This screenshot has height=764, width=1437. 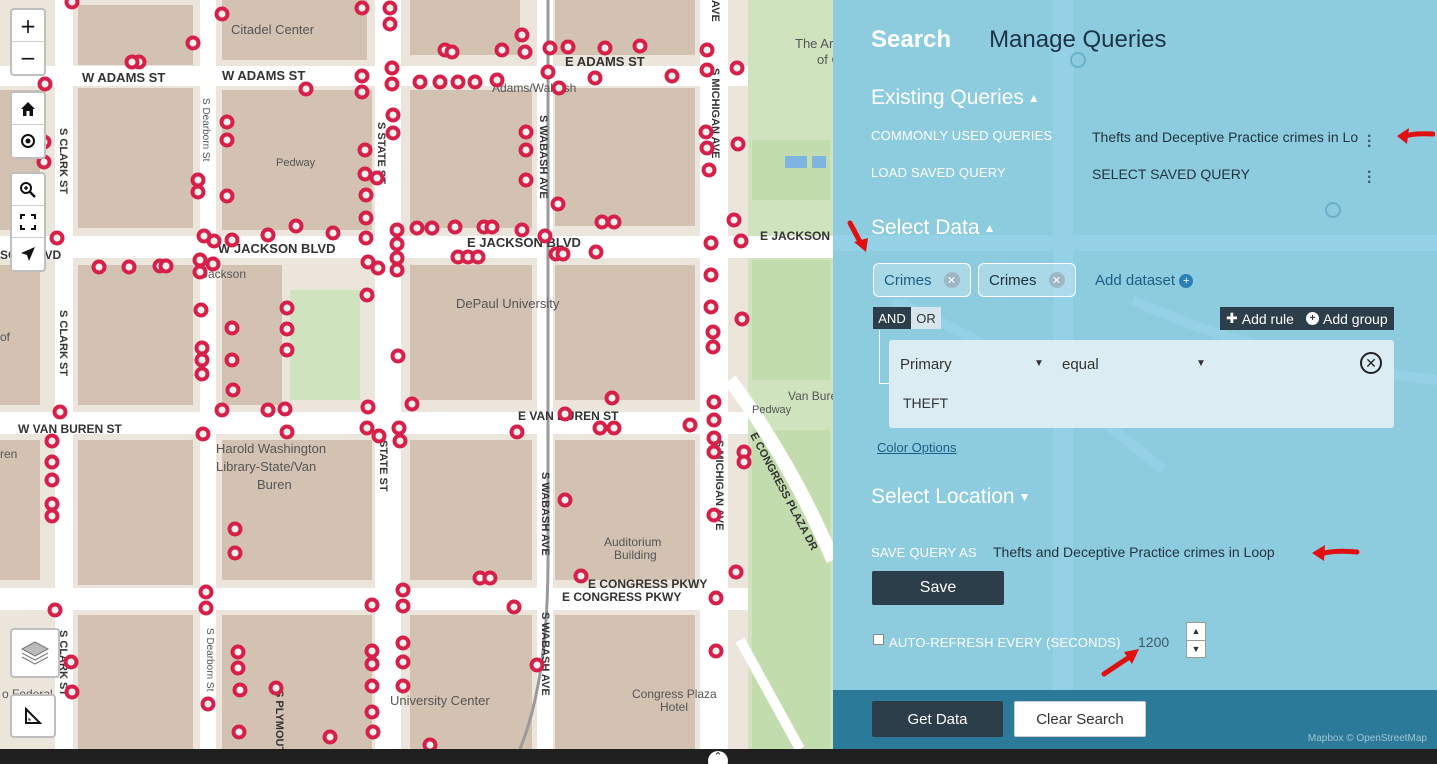 What do you see at coordinates (933, 228) in the screenshot?
I see `select-data-header: Select Data ▲` at bounding box center [933, 228].